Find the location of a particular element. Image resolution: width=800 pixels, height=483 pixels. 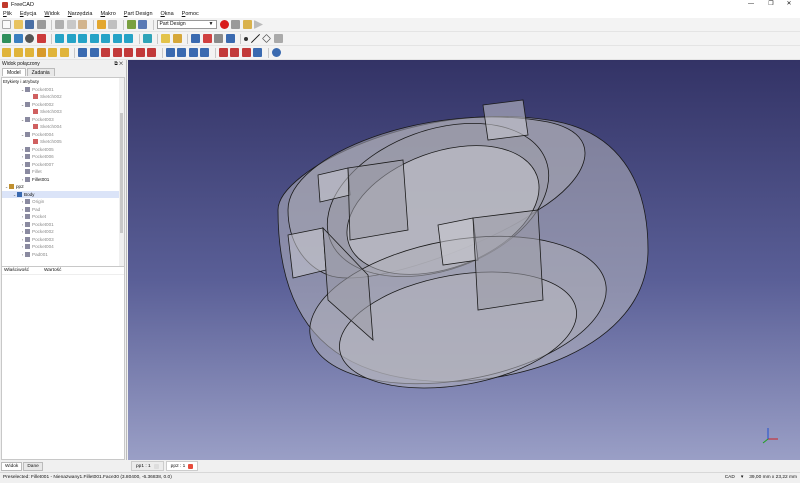

tree-item: Sketch002 is located at coordinates (63, 97).